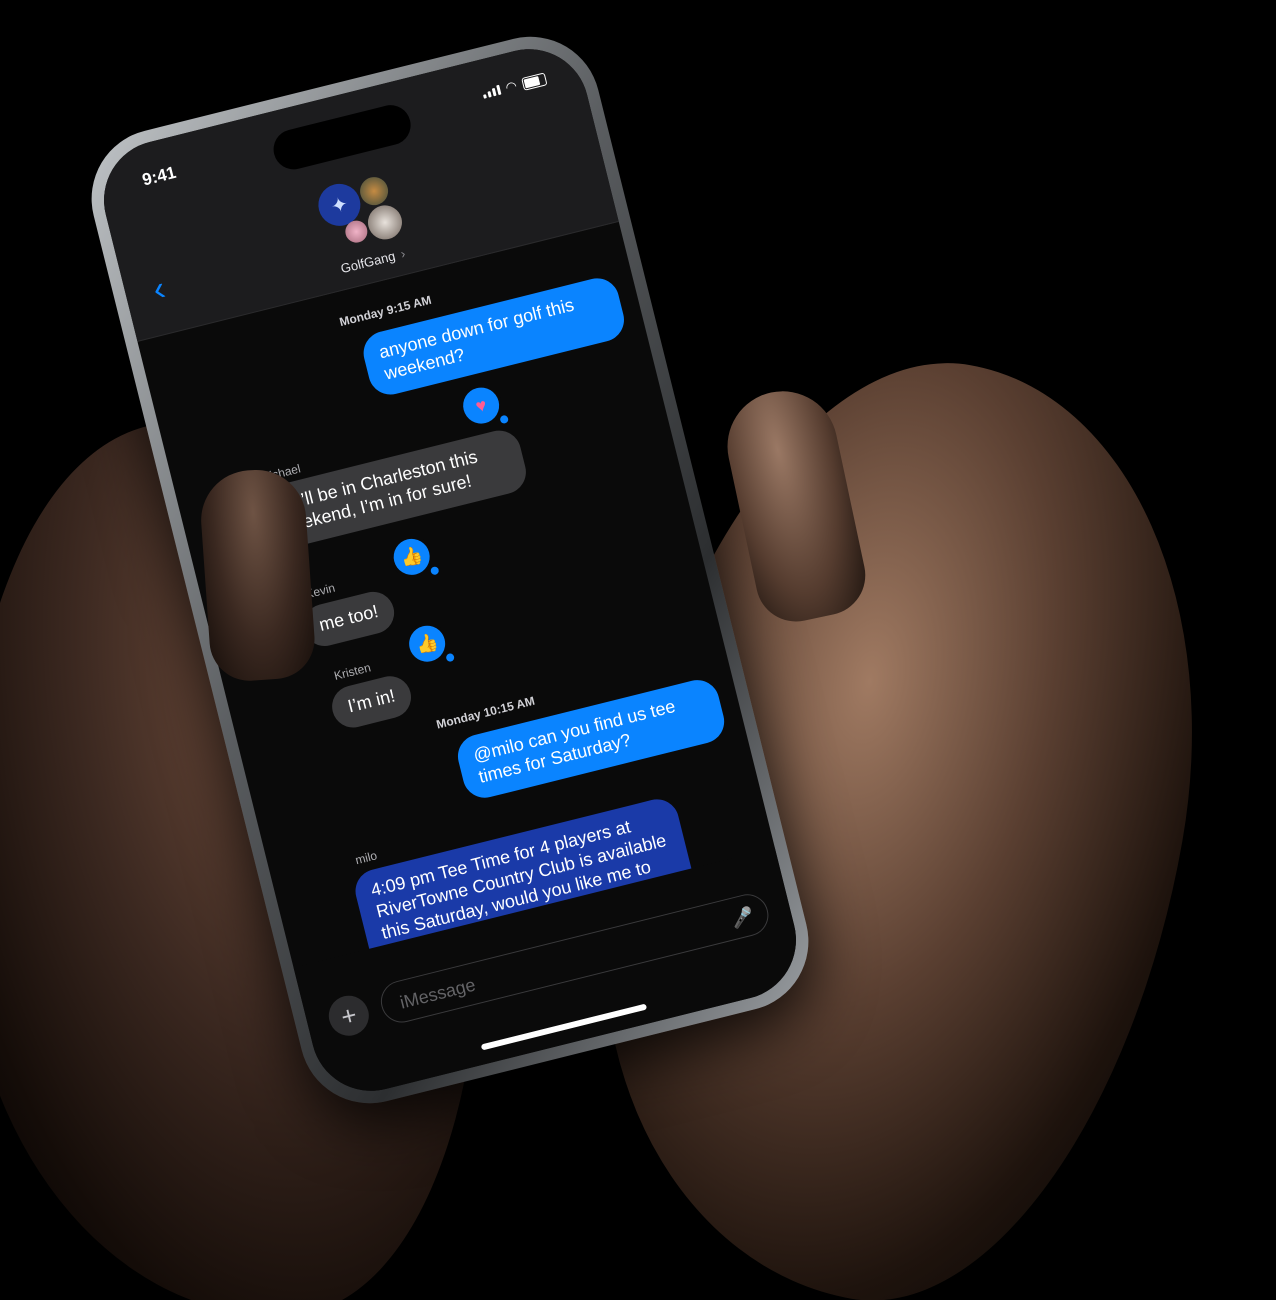  I want to click on chevron-right-icon: ›, so click(402, 253).